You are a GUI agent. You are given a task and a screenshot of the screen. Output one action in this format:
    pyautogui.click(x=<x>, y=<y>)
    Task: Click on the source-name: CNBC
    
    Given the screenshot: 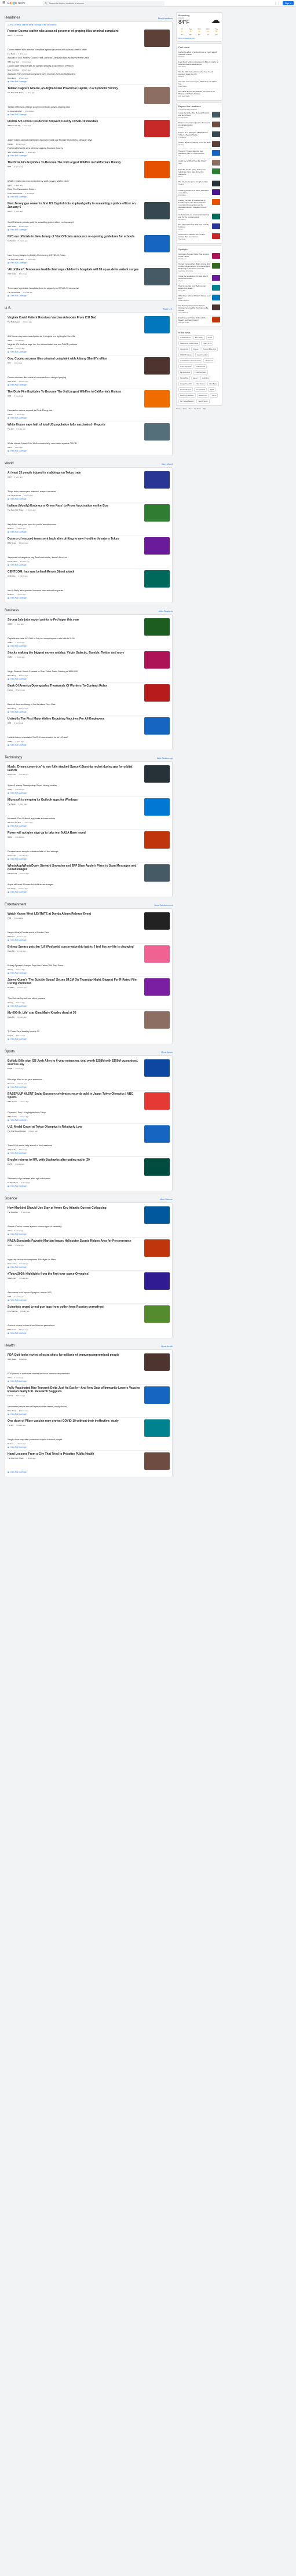 What is the action you would take?
    pyautogui.click(x=10, y=741)
    